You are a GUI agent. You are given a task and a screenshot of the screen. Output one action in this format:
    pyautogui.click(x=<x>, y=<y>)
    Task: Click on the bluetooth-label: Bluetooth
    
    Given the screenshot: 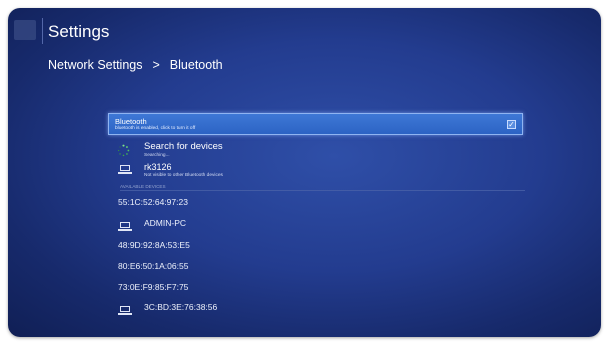 What is the action you would take?
    pyautogui.click(x=131, y=121)
    